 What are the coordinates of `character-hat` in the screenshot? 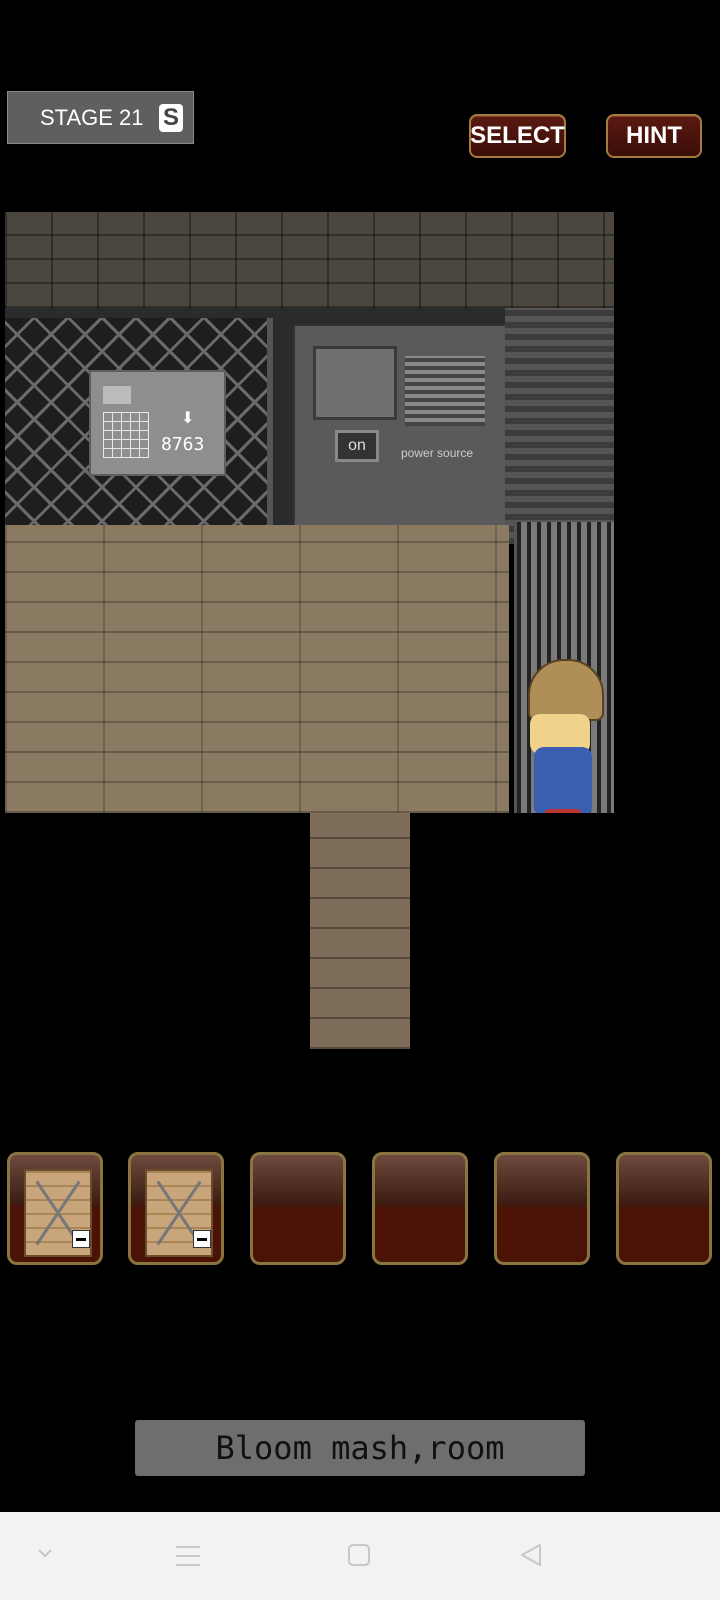 It's located at (566, 690).